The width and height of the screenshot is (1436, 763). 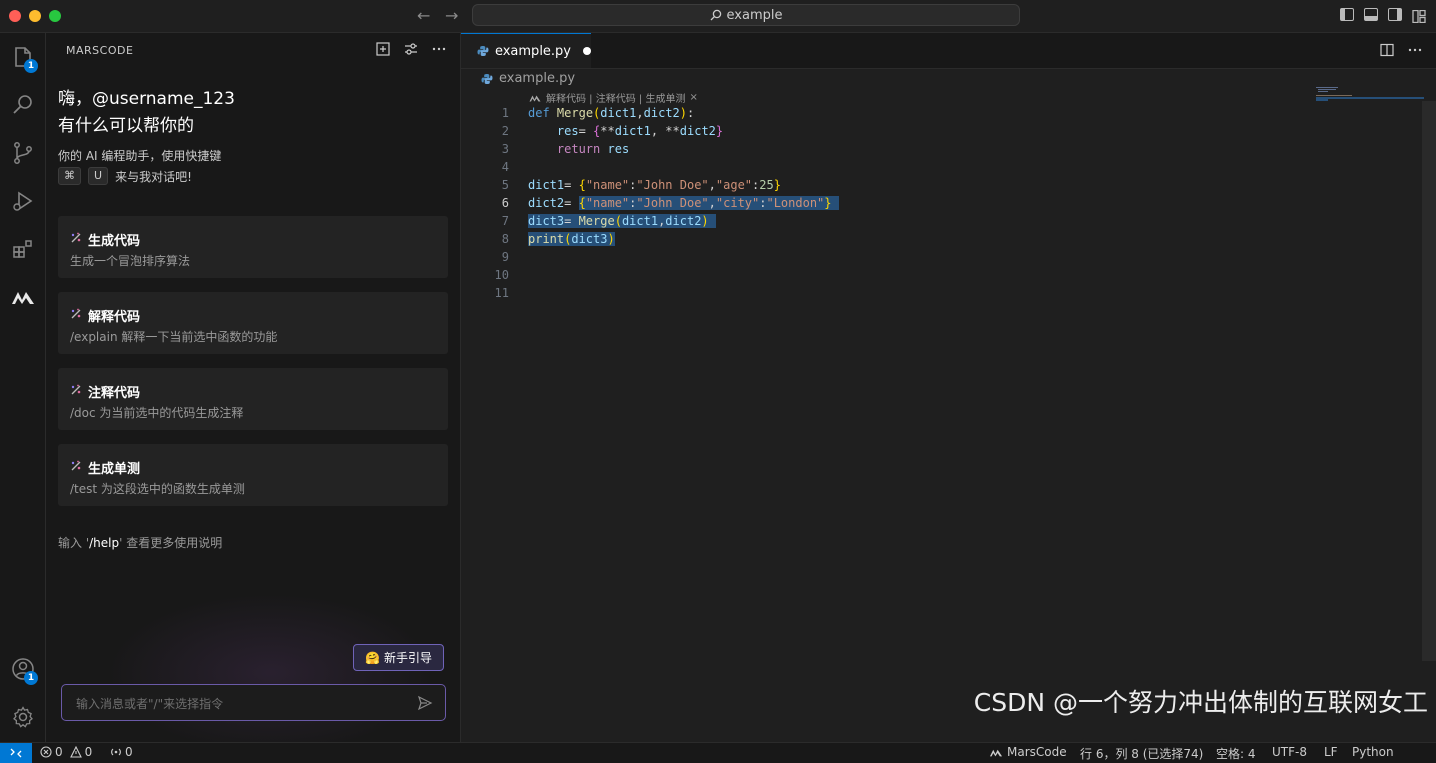 What do you see at coordinates (411, 49) in the screenshot?
I see `settings-sliders-icon` at bounding box center [411, 49].